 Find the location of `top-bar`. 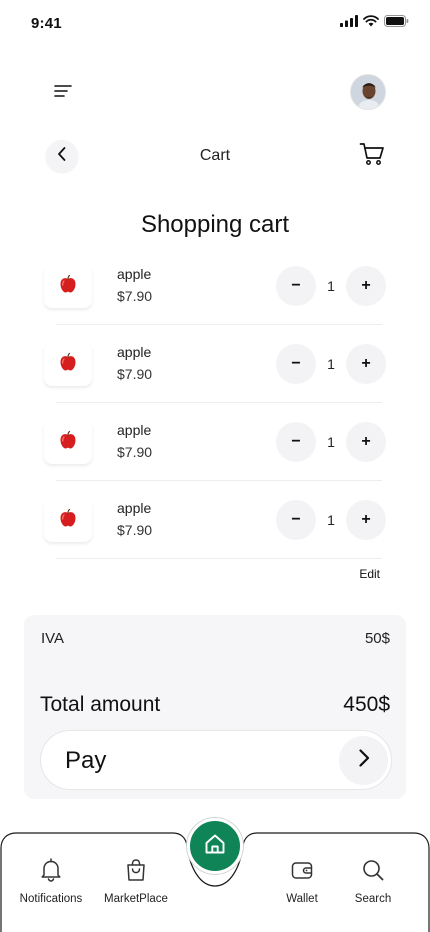

top-bar is located at coordinates (215, 93).